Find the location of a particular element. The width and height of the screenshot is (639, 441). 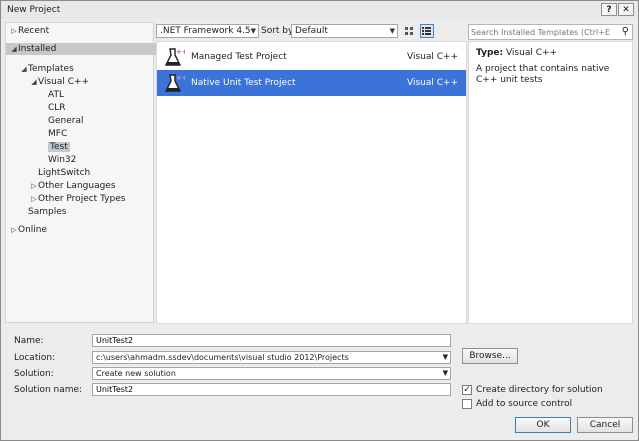

solution-name-field is located at coordinates (271, 389).